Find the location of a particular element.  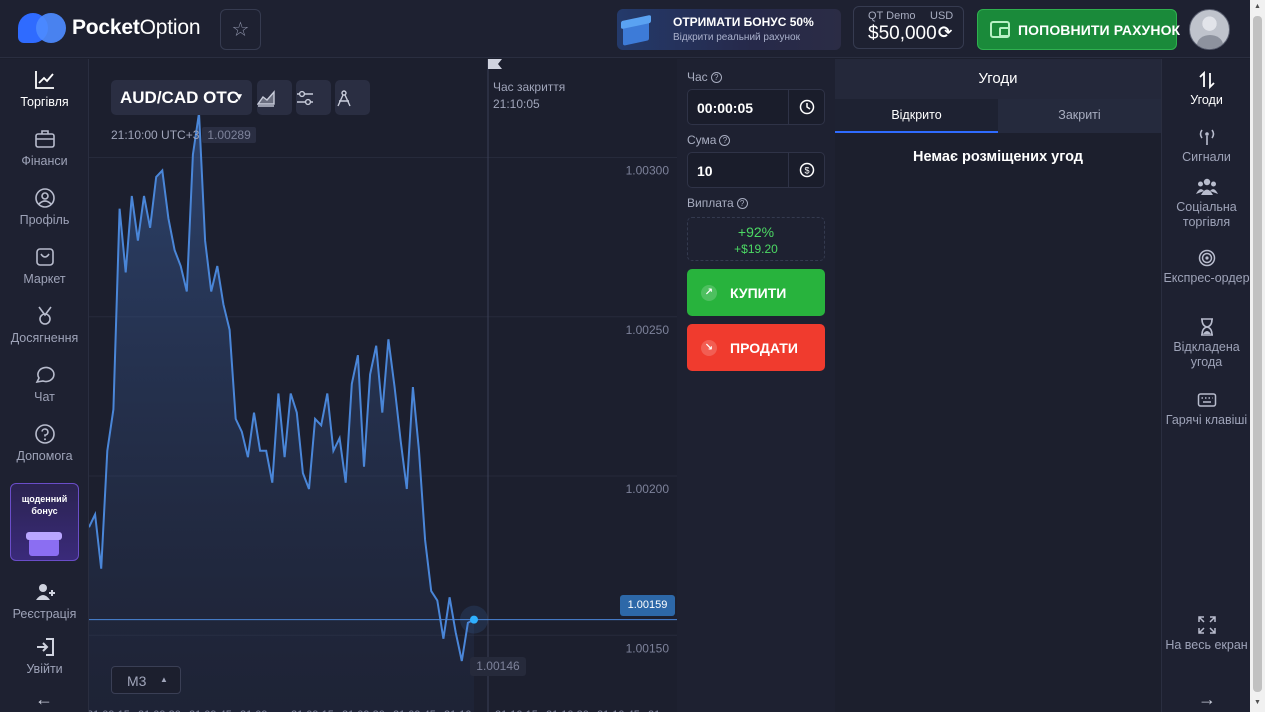

deposit-label: ПОПОВНИТИ РАХУНОК is located at coordinates (1099, 30).